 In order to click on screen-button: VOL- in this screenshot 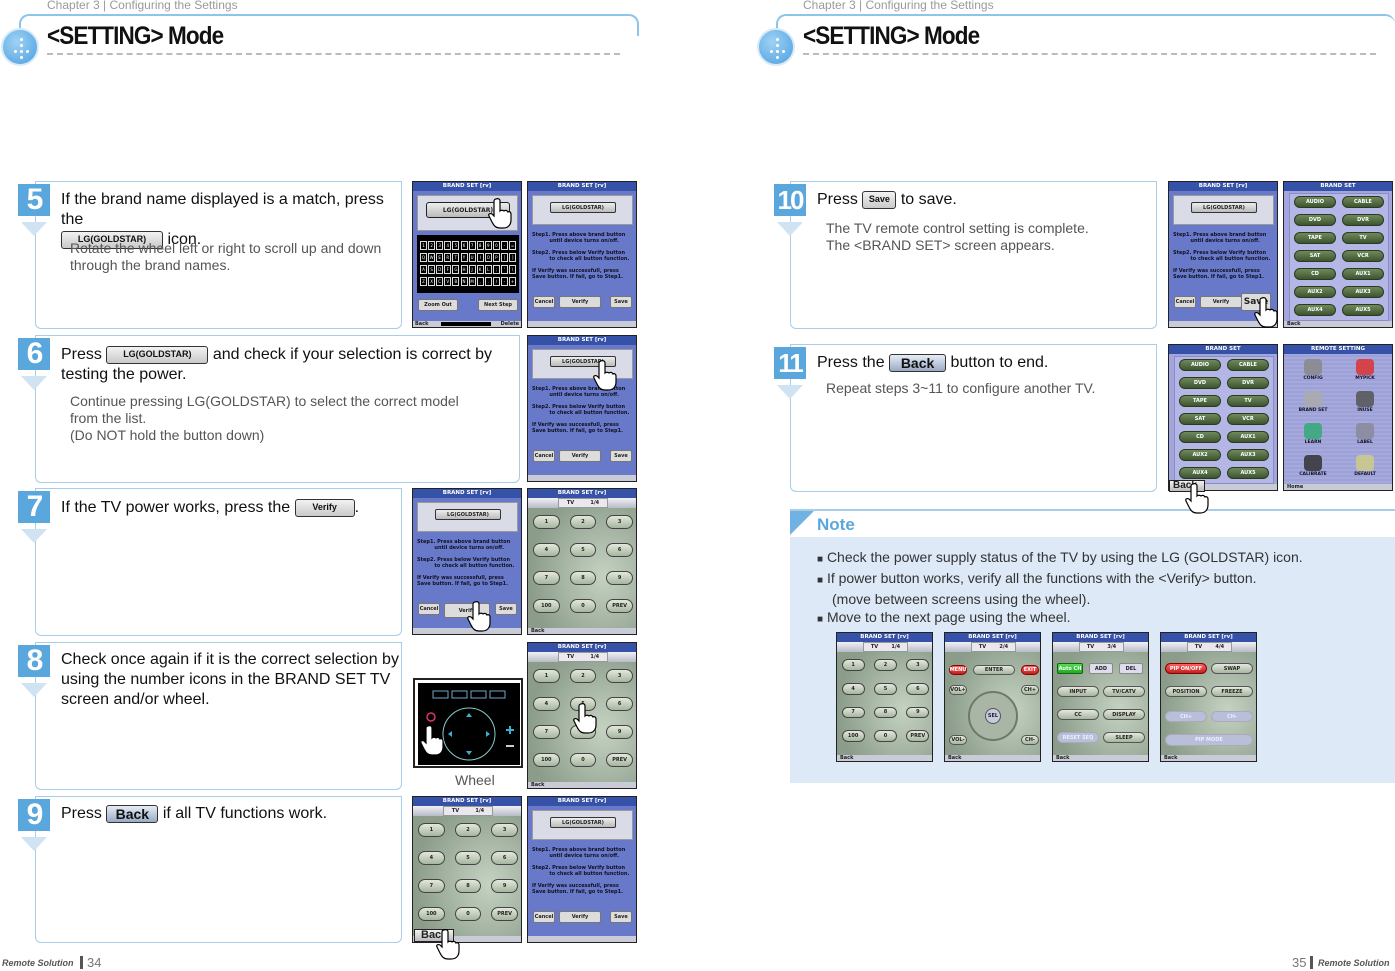, I will do `click(958, 740)`.